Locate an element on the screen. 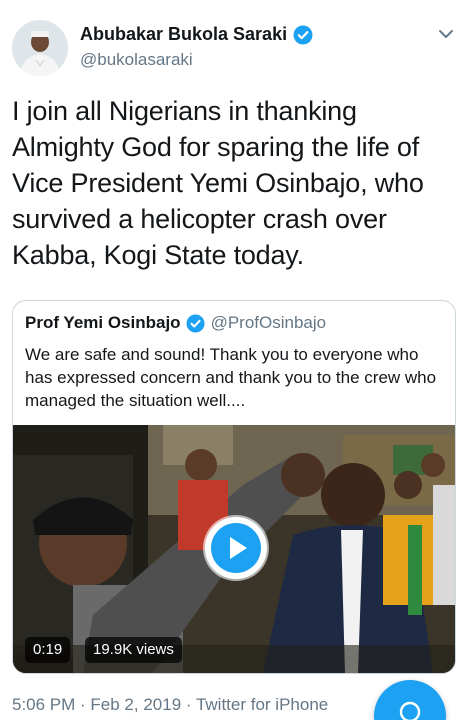 The width and height of the screenshot is (468, 720). compose-button is located at coordinates (410, 700).